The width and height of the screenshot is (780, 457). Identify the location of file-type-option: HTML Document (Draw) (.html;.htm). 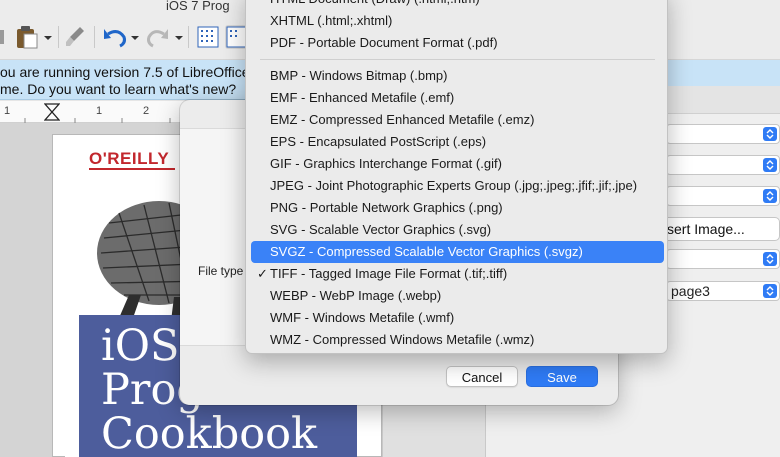
(457, 5).